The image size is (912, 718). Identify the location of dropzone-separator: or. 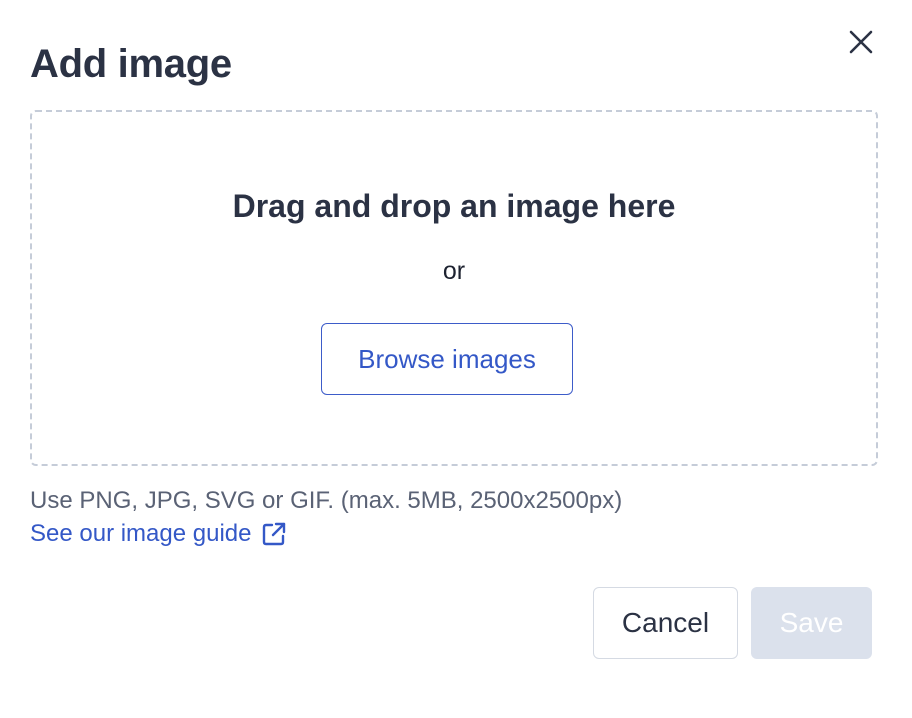
(454, 271).